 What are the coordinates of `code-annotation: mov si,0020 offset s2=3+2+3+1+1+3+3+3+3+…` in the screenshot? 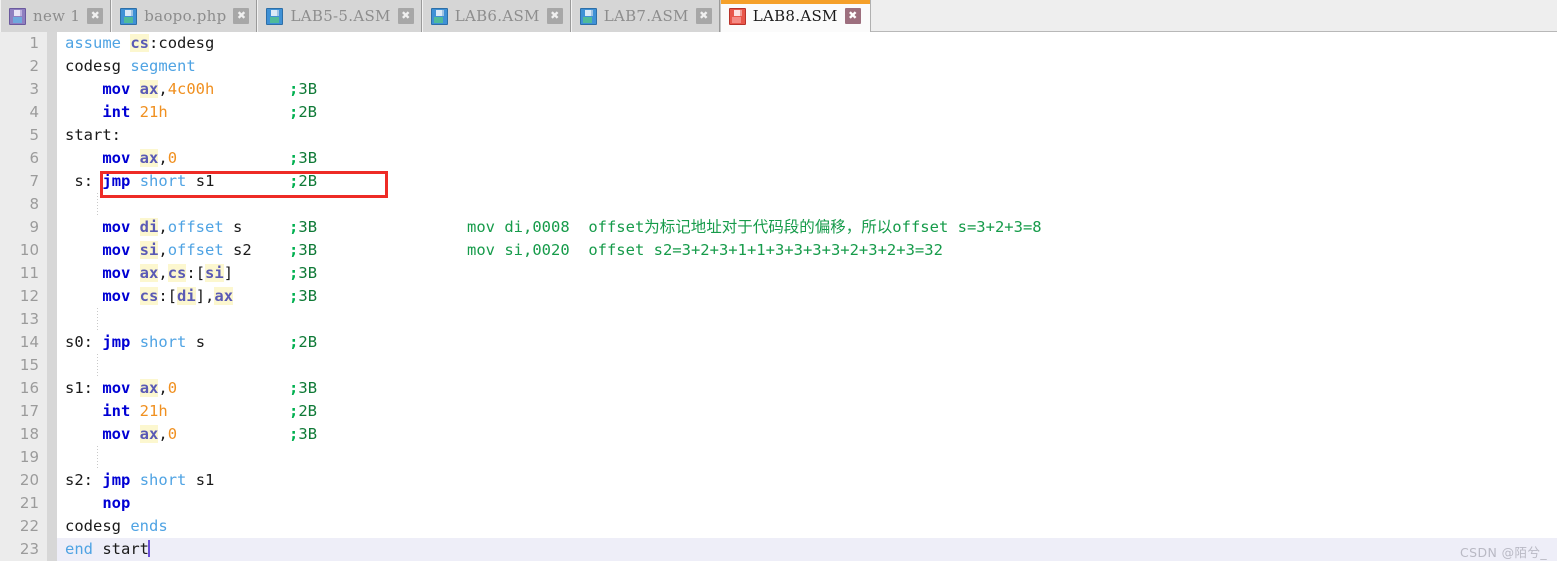 It's located at (705, 250).